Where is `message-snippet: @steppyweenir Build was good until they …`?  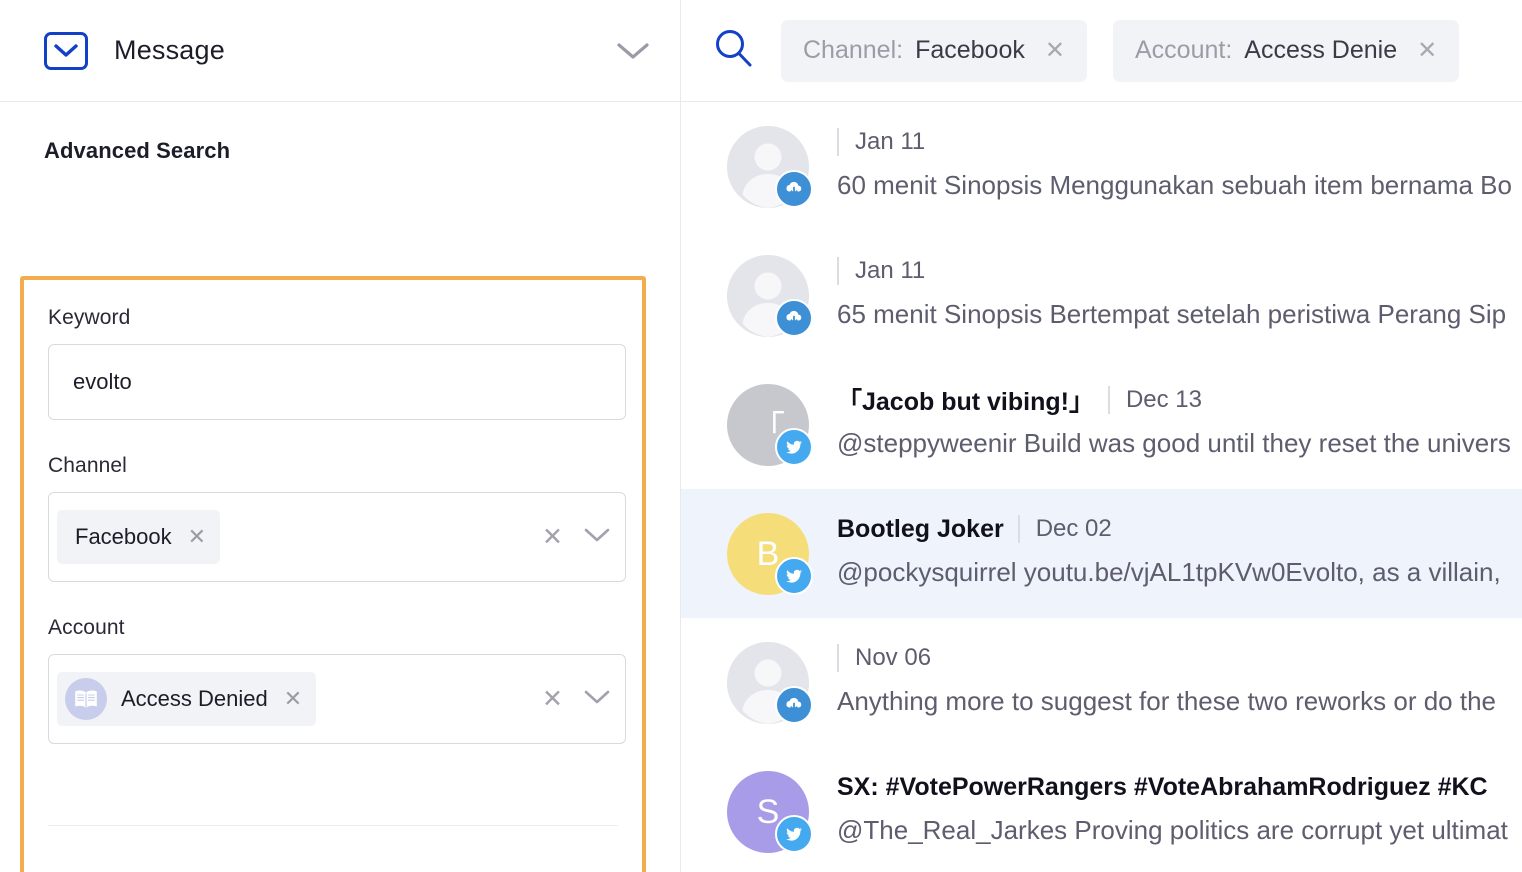 message-snippet: @steppyweenir Build was good until they … is located at coordinates (1174, 443).